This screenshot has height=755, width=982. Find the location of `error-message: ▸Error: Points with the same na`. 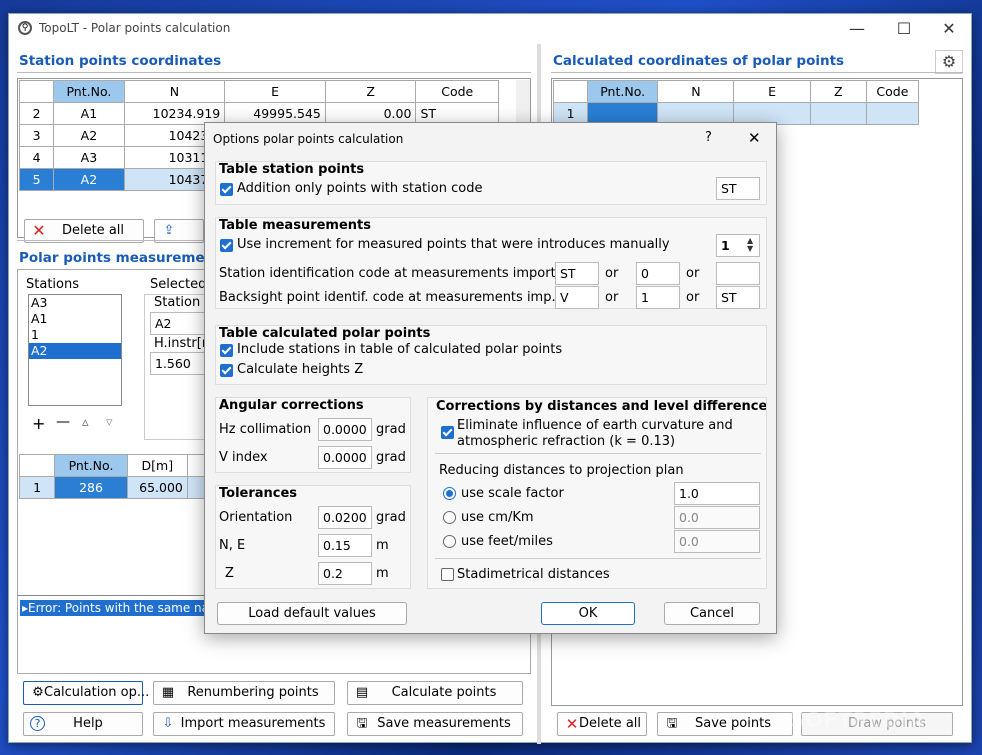

error-message: ▸Error: Points with the same na is located at coordinates (115, 608).